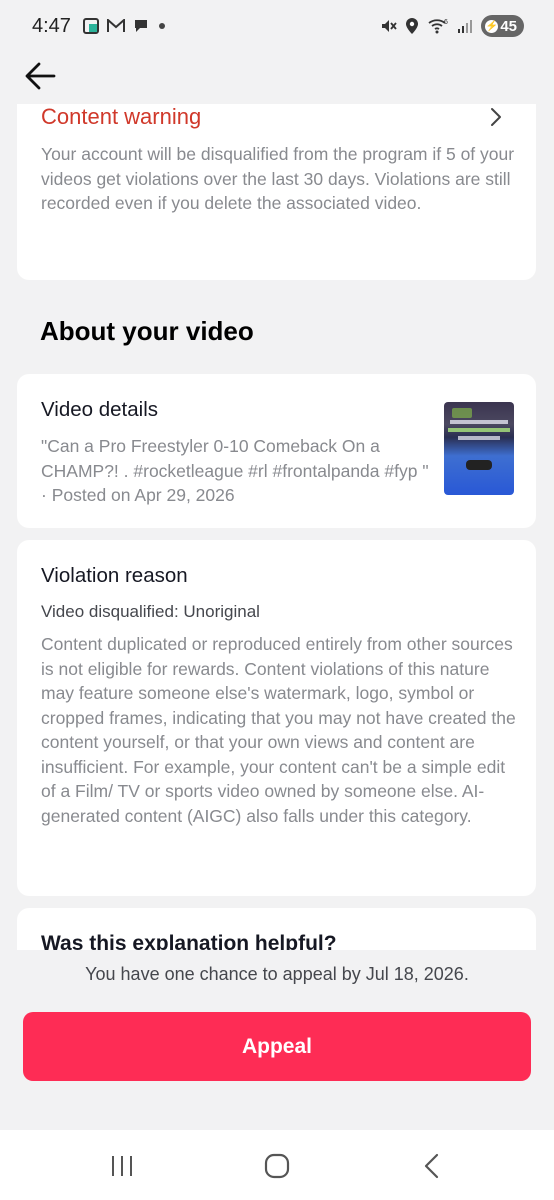  What do you see at coordinates (100, 409) in the screenshot?
I see `video-details-title: Video details` at bounding box center [100, 409].